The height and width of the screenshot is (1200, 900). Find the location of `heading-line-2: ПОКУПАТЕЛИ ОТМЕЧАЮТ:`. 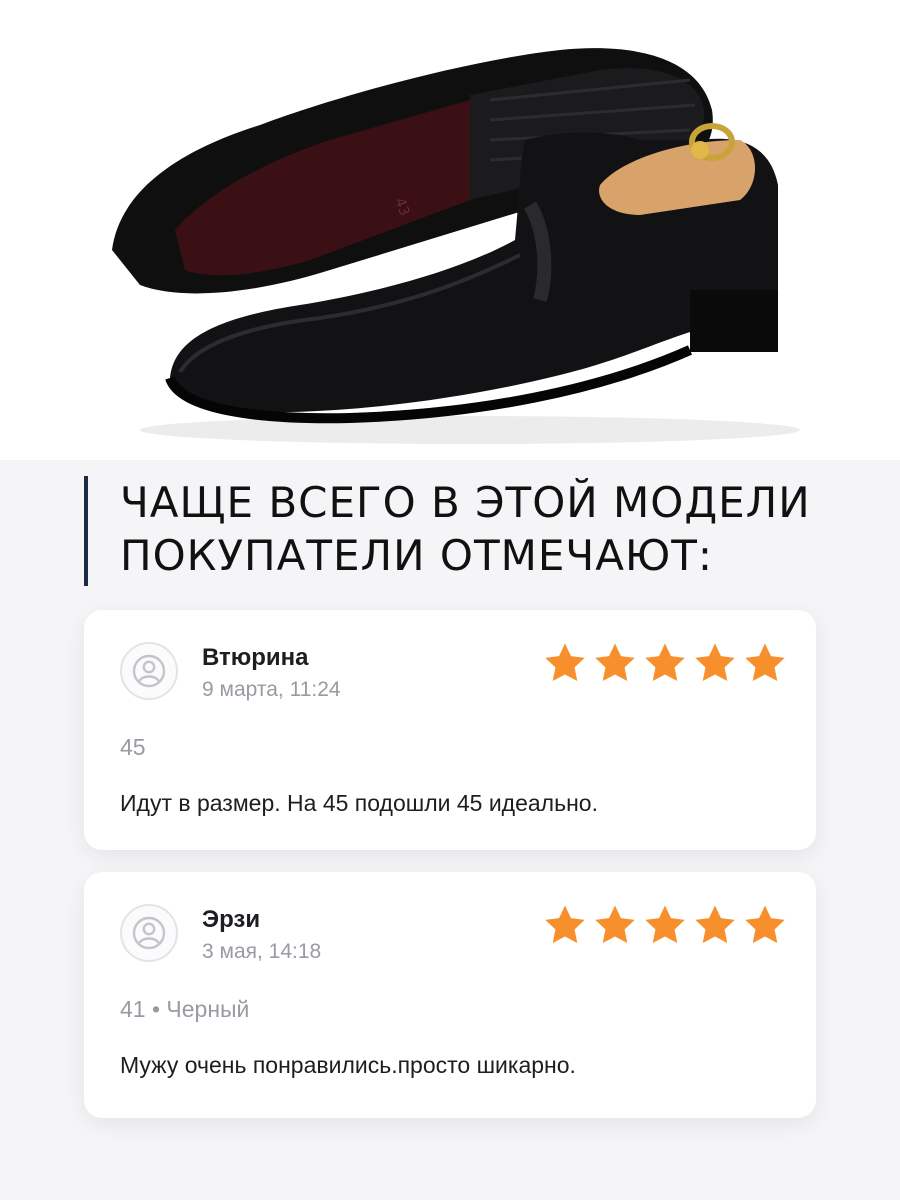

heading-line-2: ПОКУПАТЕЛИ ОТМЕЧАЮТ: is located at coordinates (417, 555).